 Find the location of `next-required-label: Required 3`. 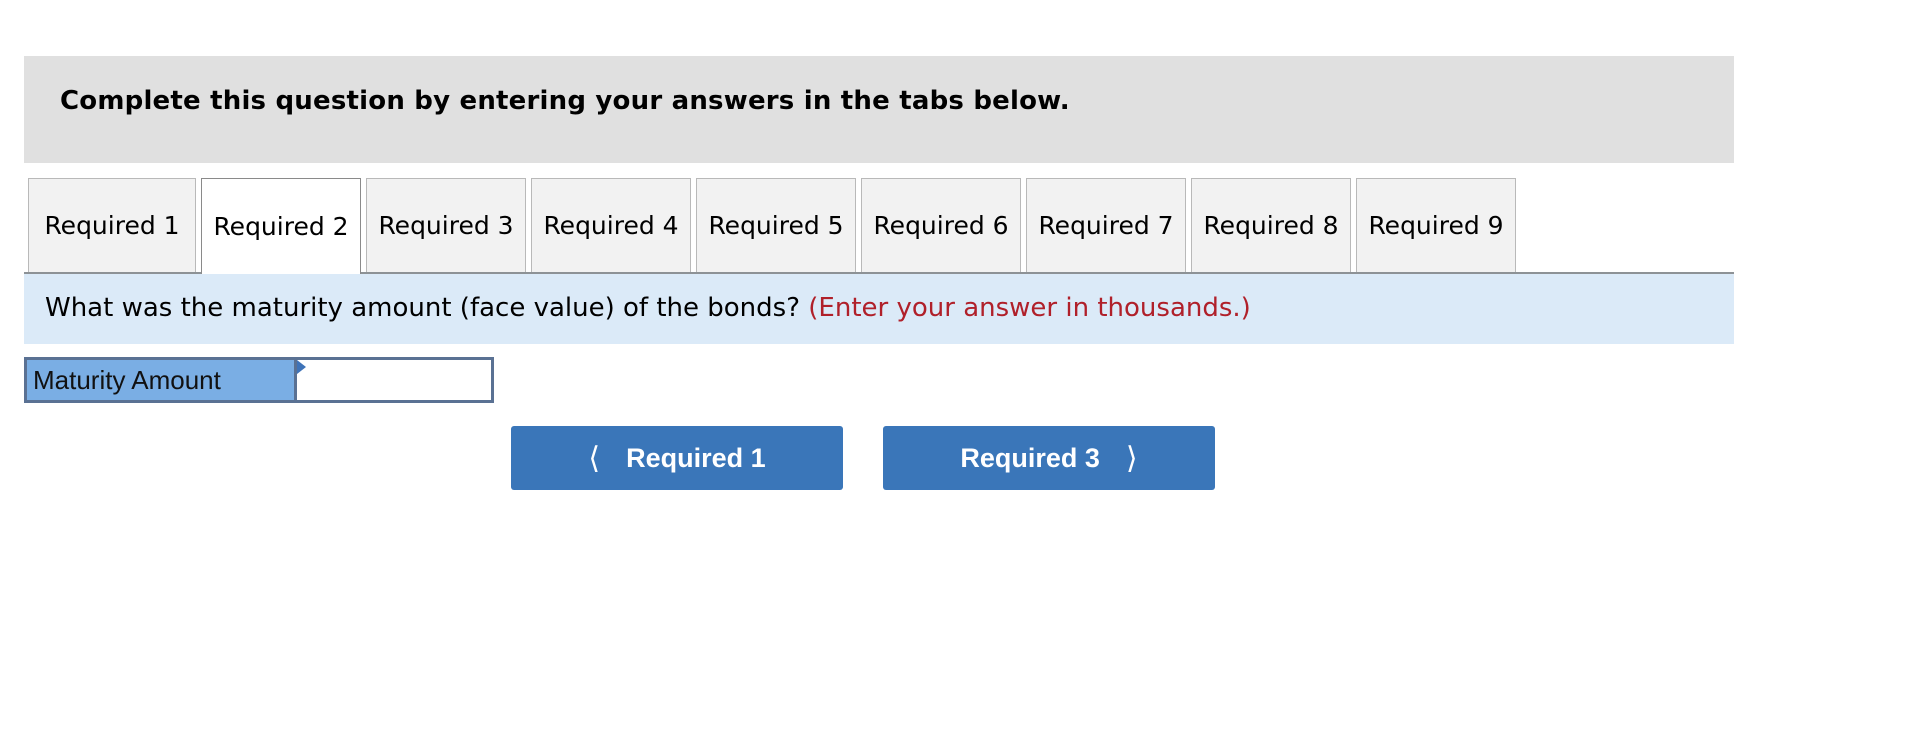

next-required-label: Required 3 is located at coordinates (1030, 457).